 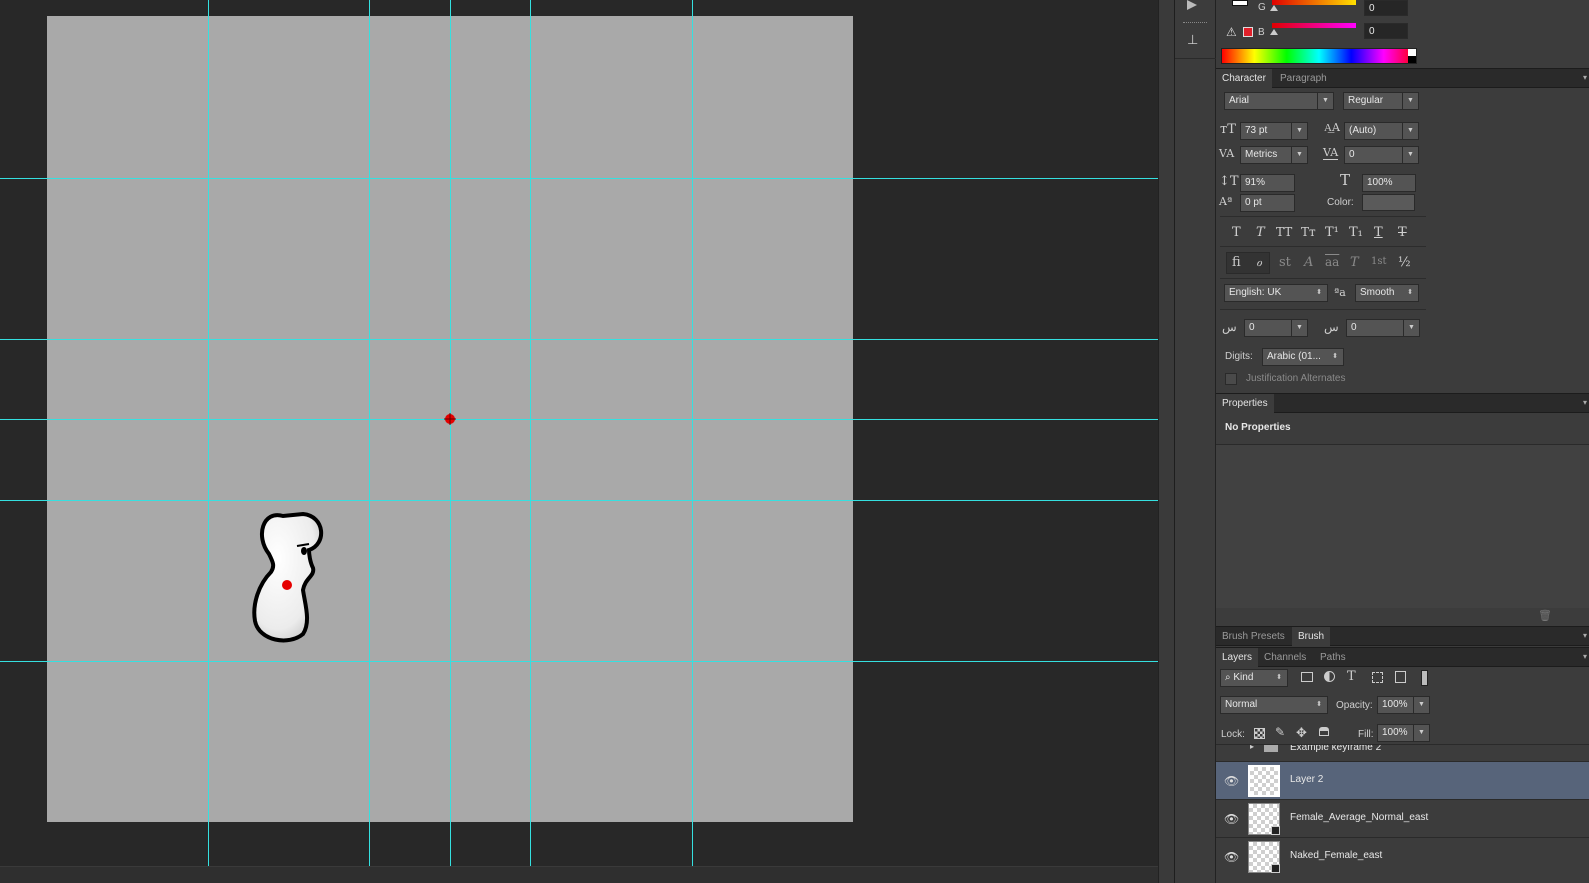 What do you see at coordinates (1276, 328) in the screenshot?
I see `arabic-field-1: 0 ▼` at bounding box center [1276, 328].